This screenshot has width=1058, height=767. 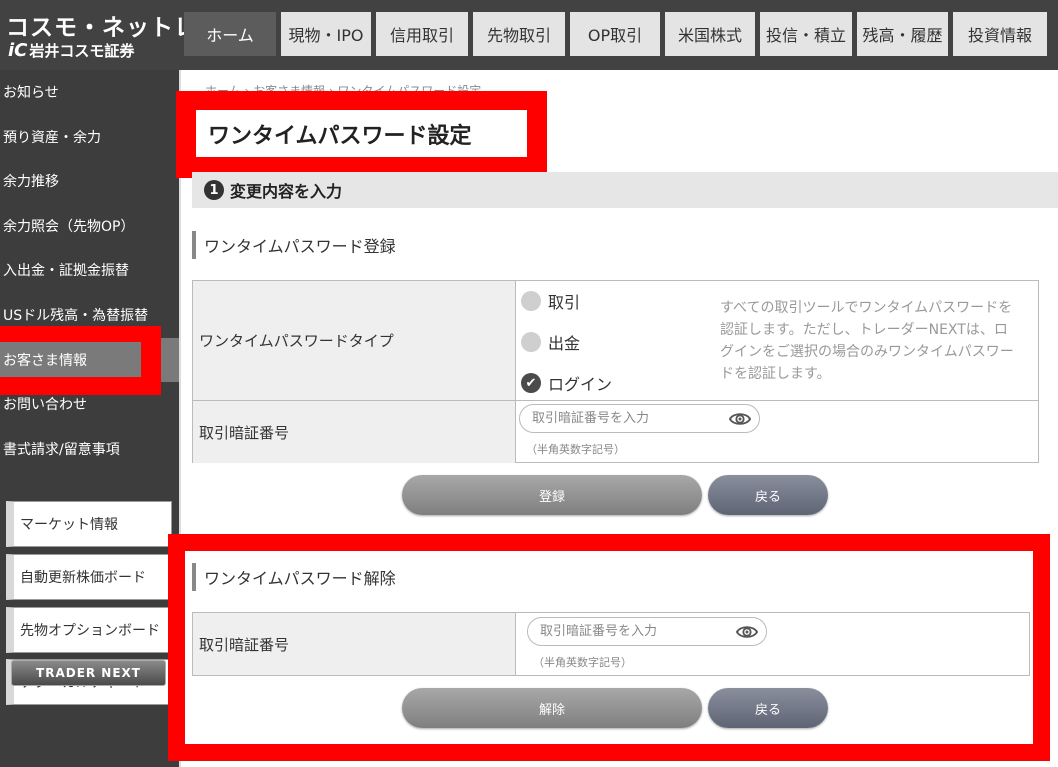 I want to click on release-pin-input-wrap, so click(x=647, y=631).